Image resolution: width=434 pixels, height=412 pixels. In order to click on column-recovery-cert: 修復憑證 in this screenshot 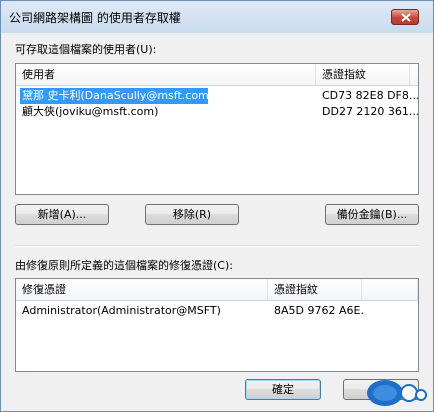, I will do `click(142, 289)`.